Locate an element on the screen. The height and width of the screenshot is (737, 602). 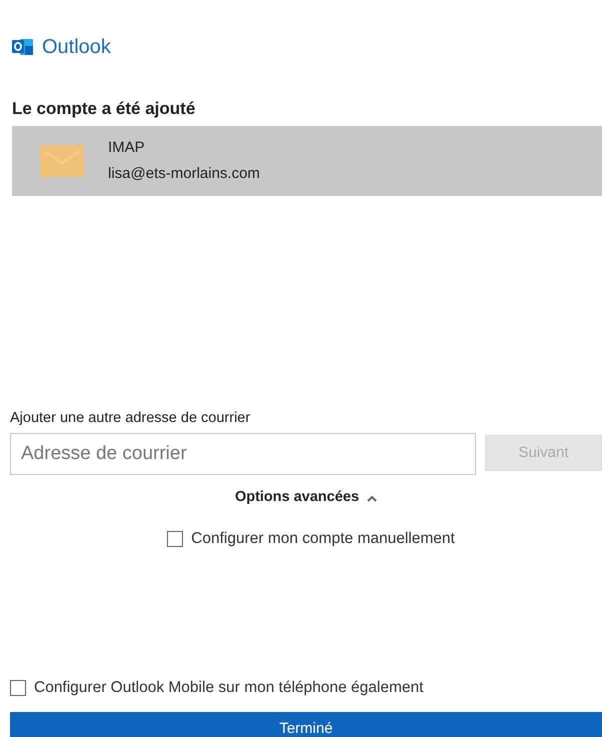
section-heading: Le compte a été ajouté is located at coordinates (104, 109).